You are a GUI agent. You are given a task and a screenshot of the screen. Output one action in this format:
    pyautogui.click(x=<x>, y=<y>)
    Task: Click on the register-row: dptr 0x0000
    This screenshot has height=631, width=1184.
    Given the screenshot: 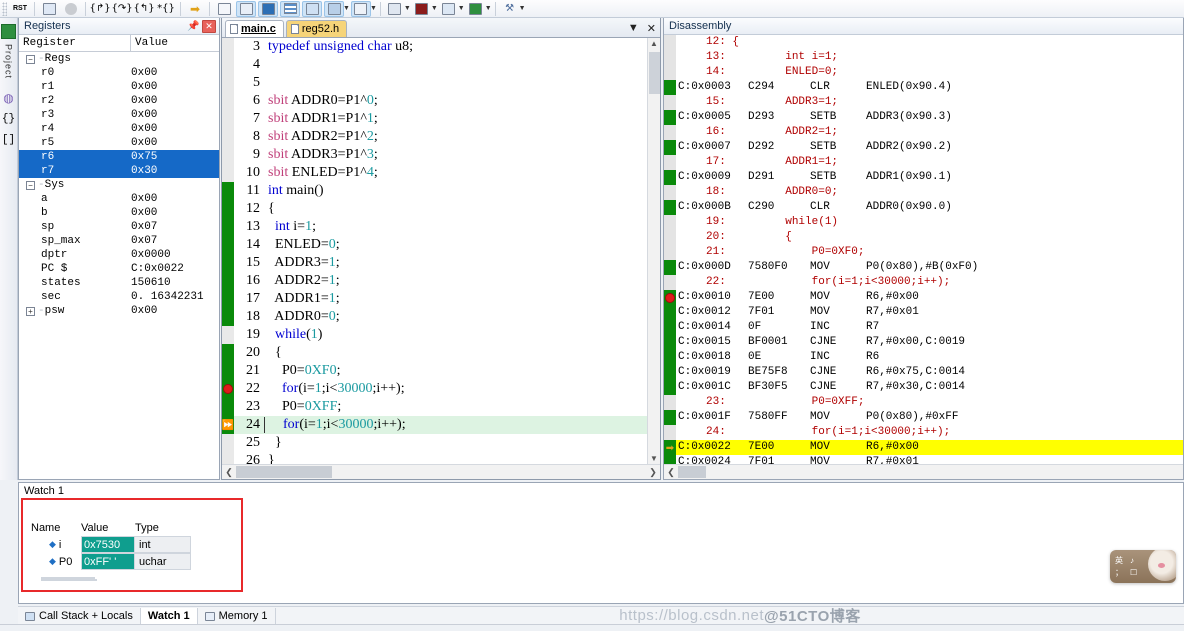 What is the action you would take?
    pyautogui.click(x=119, y=255)
    